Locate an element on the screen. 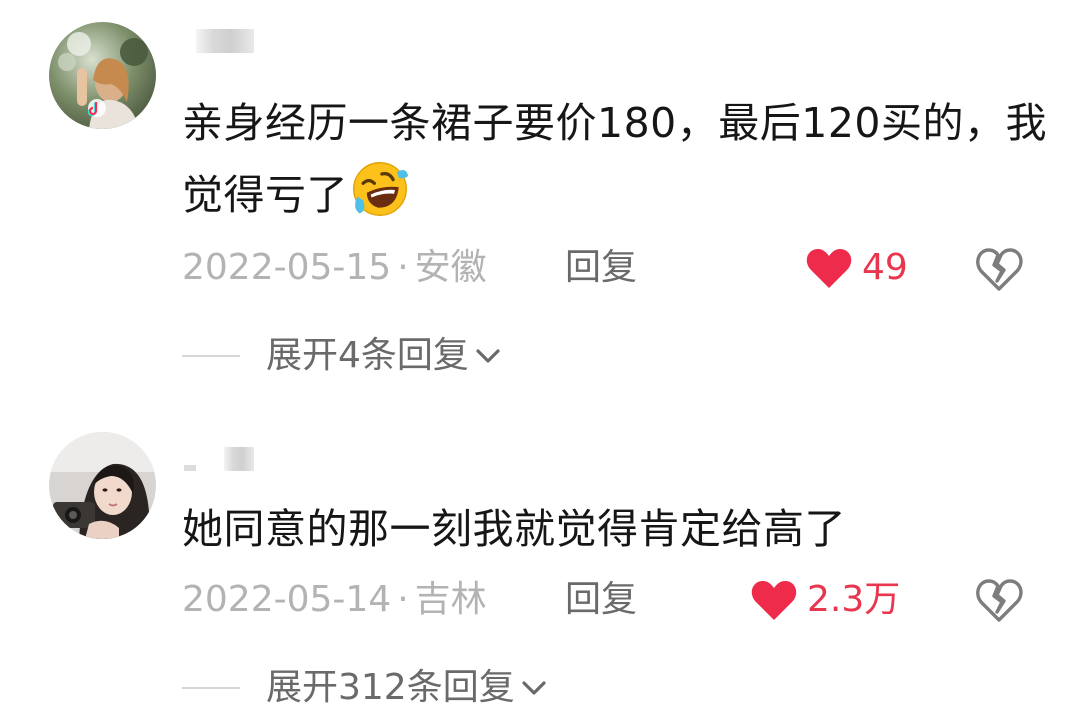 The image size is (1079, 721). user-avatar is located at coordinates (102, 485).